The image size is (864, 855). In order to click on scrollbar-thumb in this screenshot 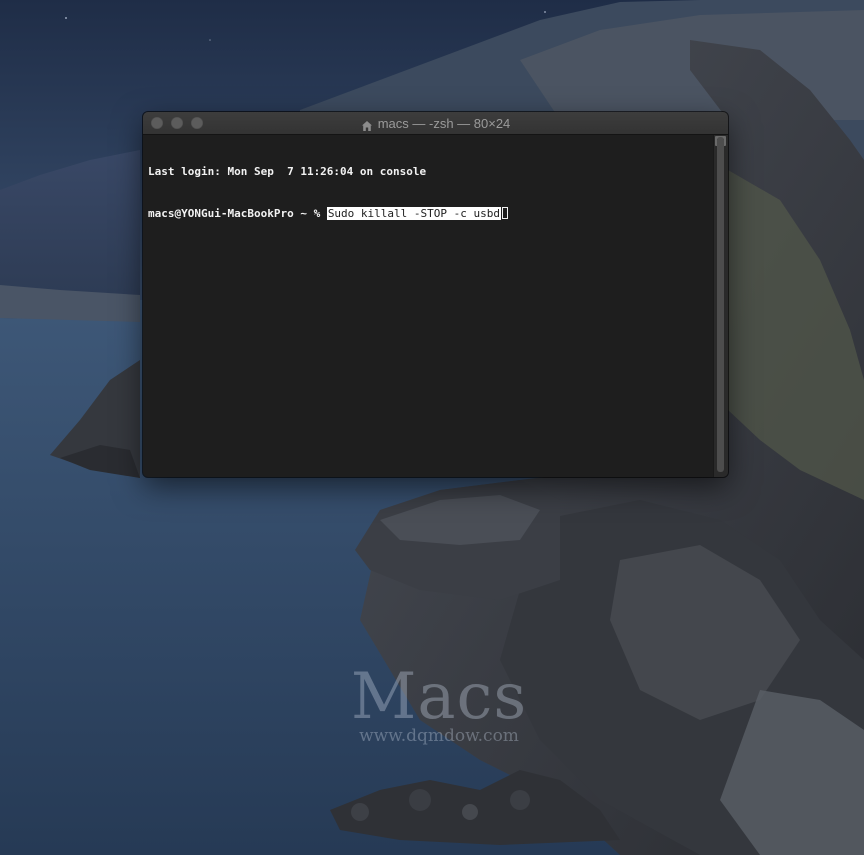, I will do `click(720, 304)`.